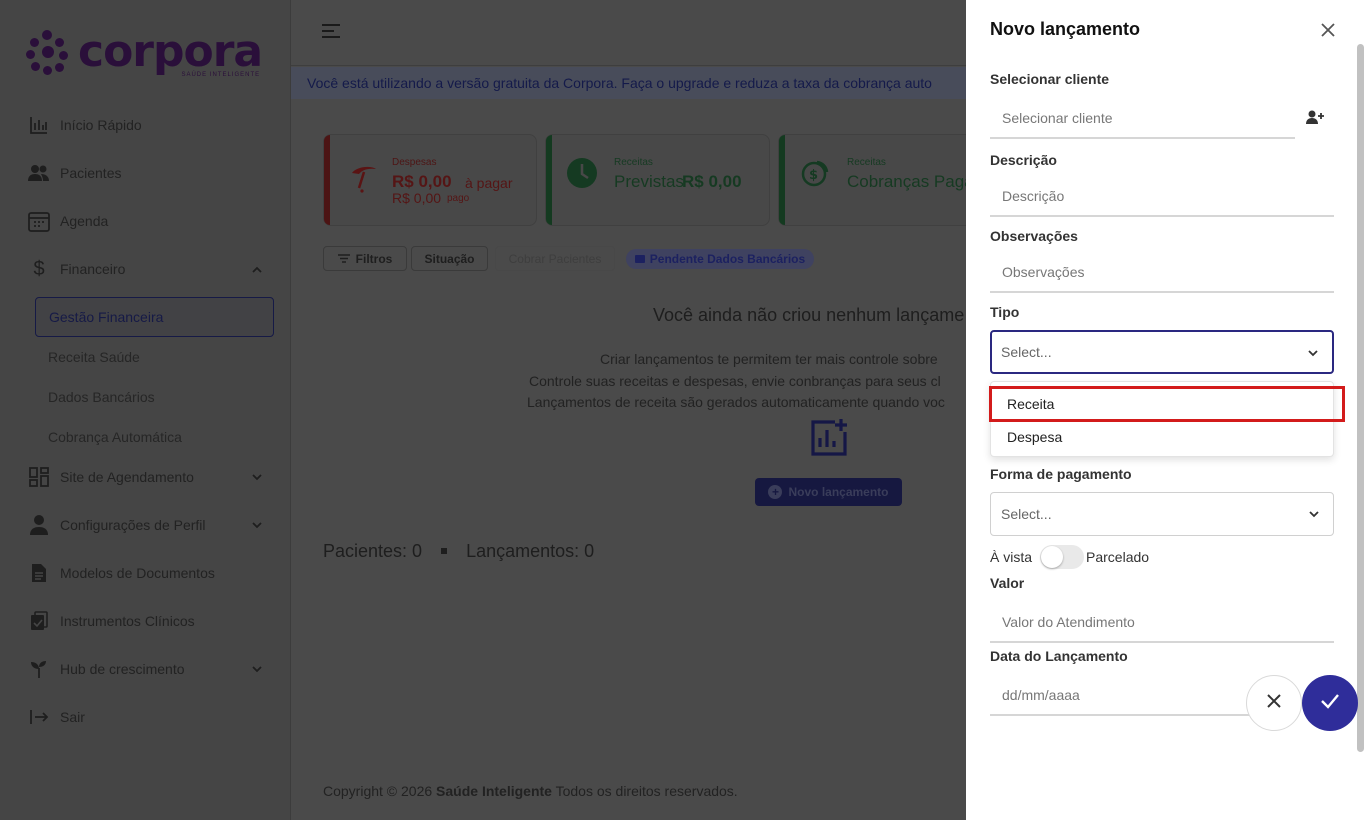 This screenshot has width=1366, height=820. I want to click on card-receitas-previstas: Receitas Previstas R$ 0,00, so click(657, 180).